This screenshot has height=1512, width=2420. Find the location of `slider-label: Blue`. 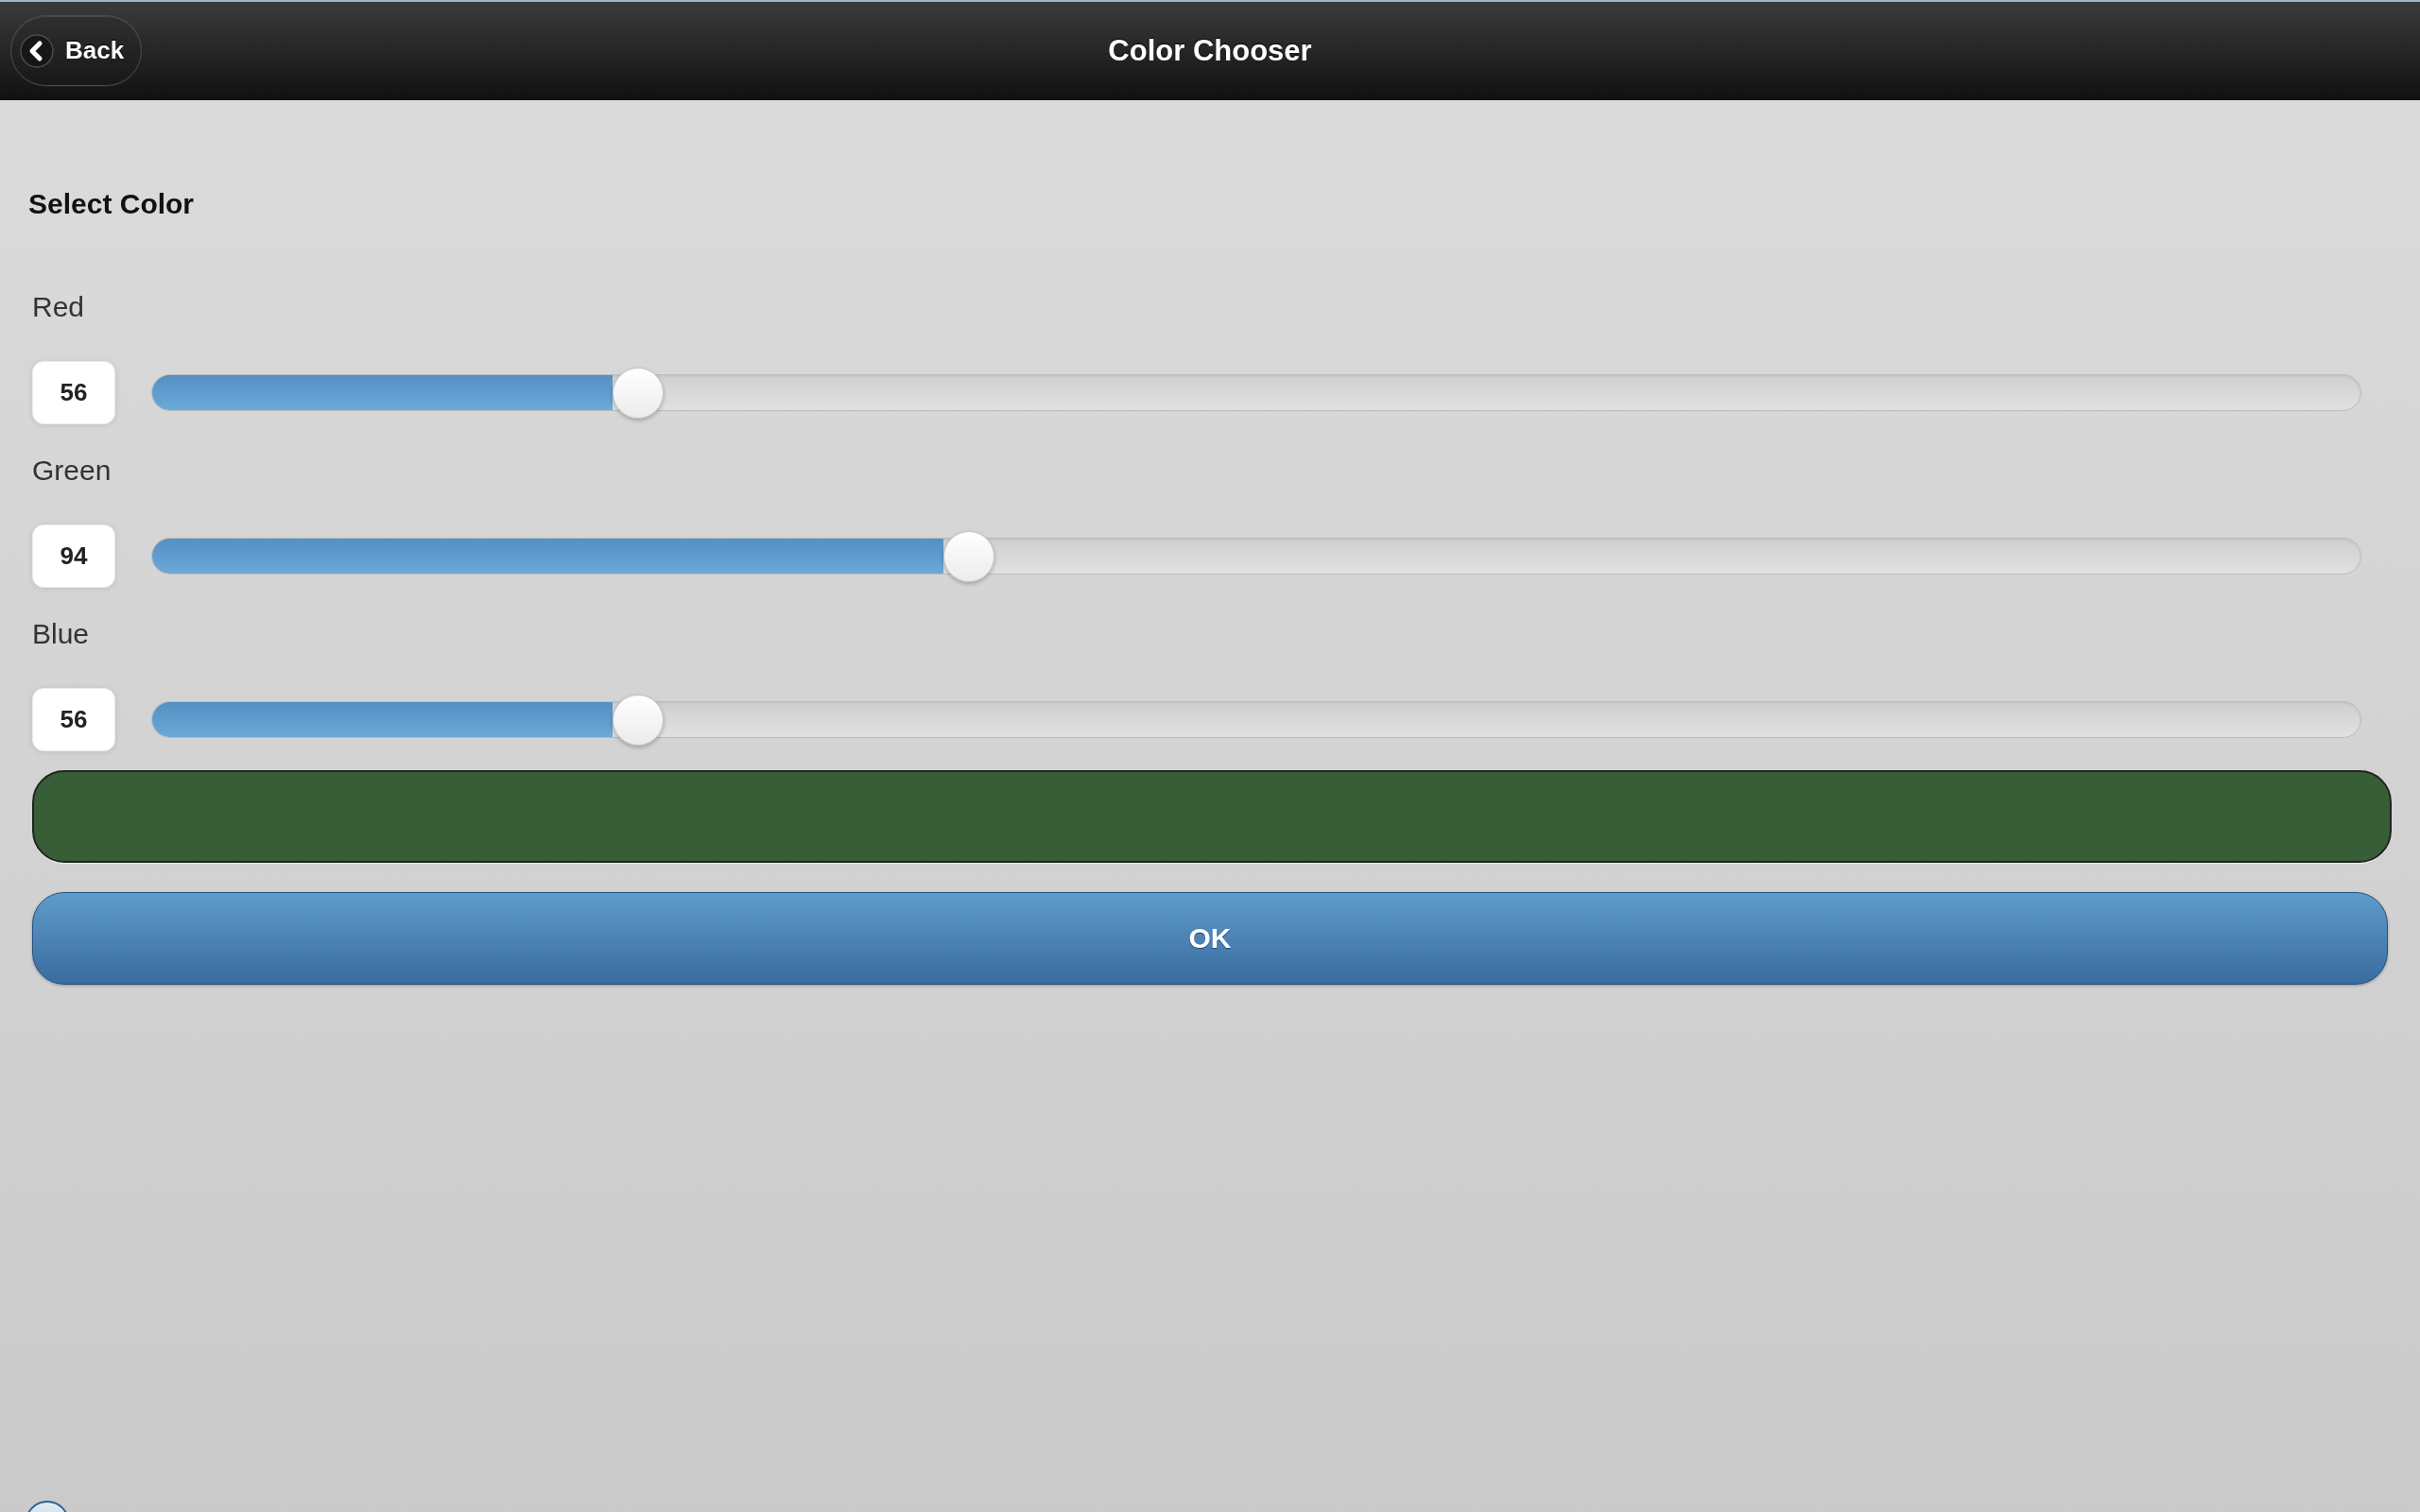

slider-label: Blue is located at coordinates (61, 634).